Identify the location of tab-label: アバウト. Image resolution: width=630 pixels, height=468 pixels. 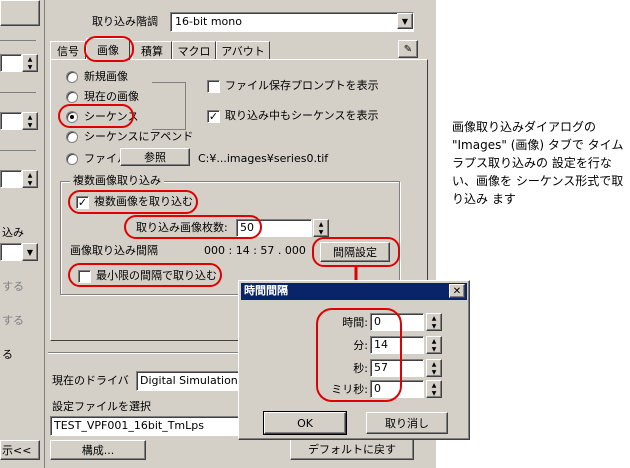
(243, 51).